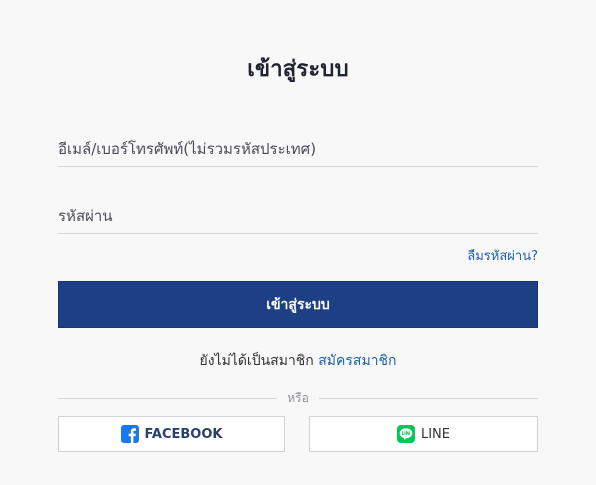  I want to click on password-field-wrapper, so click(298, 216).